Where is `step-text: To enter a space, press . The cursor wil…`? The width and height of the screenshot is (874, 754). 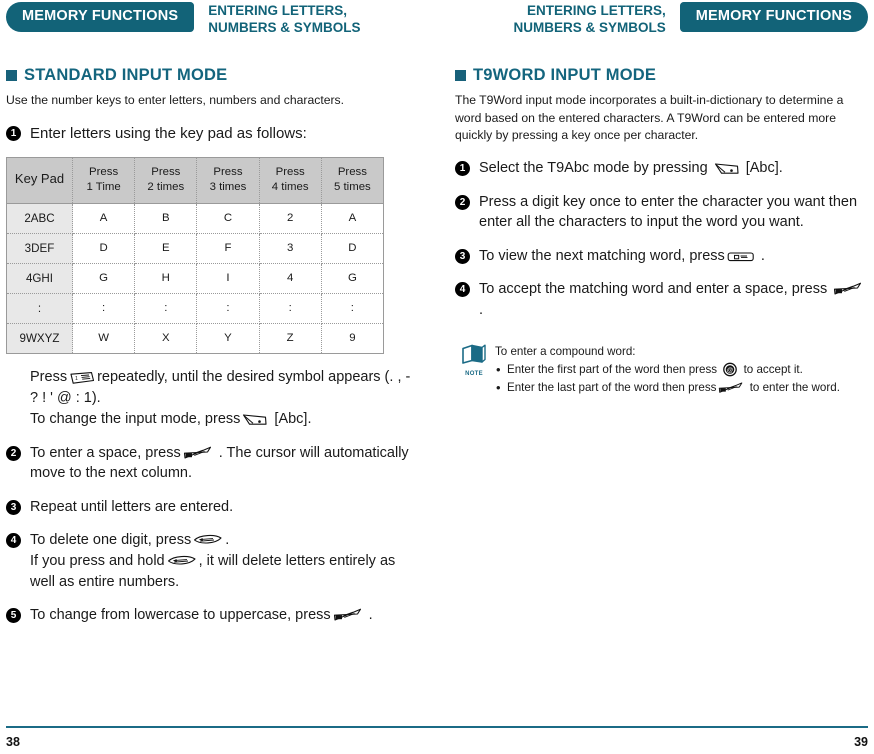
step-text: To enter a space, press . The cursor wil… is located at coordinates (224, 463).